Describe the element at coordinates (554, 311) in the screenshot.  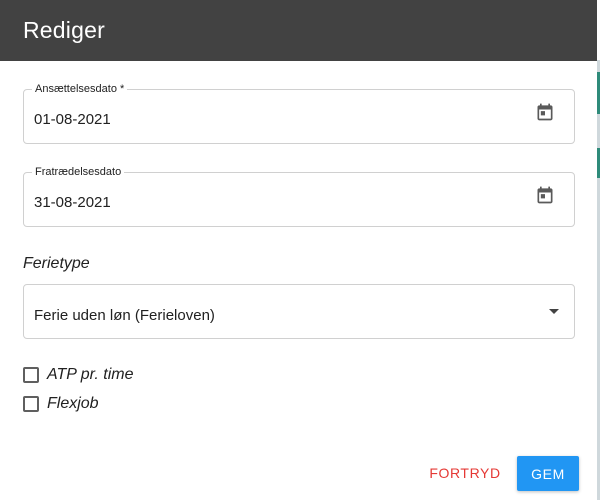
I see `dropdown-arrow-icon` at that location.